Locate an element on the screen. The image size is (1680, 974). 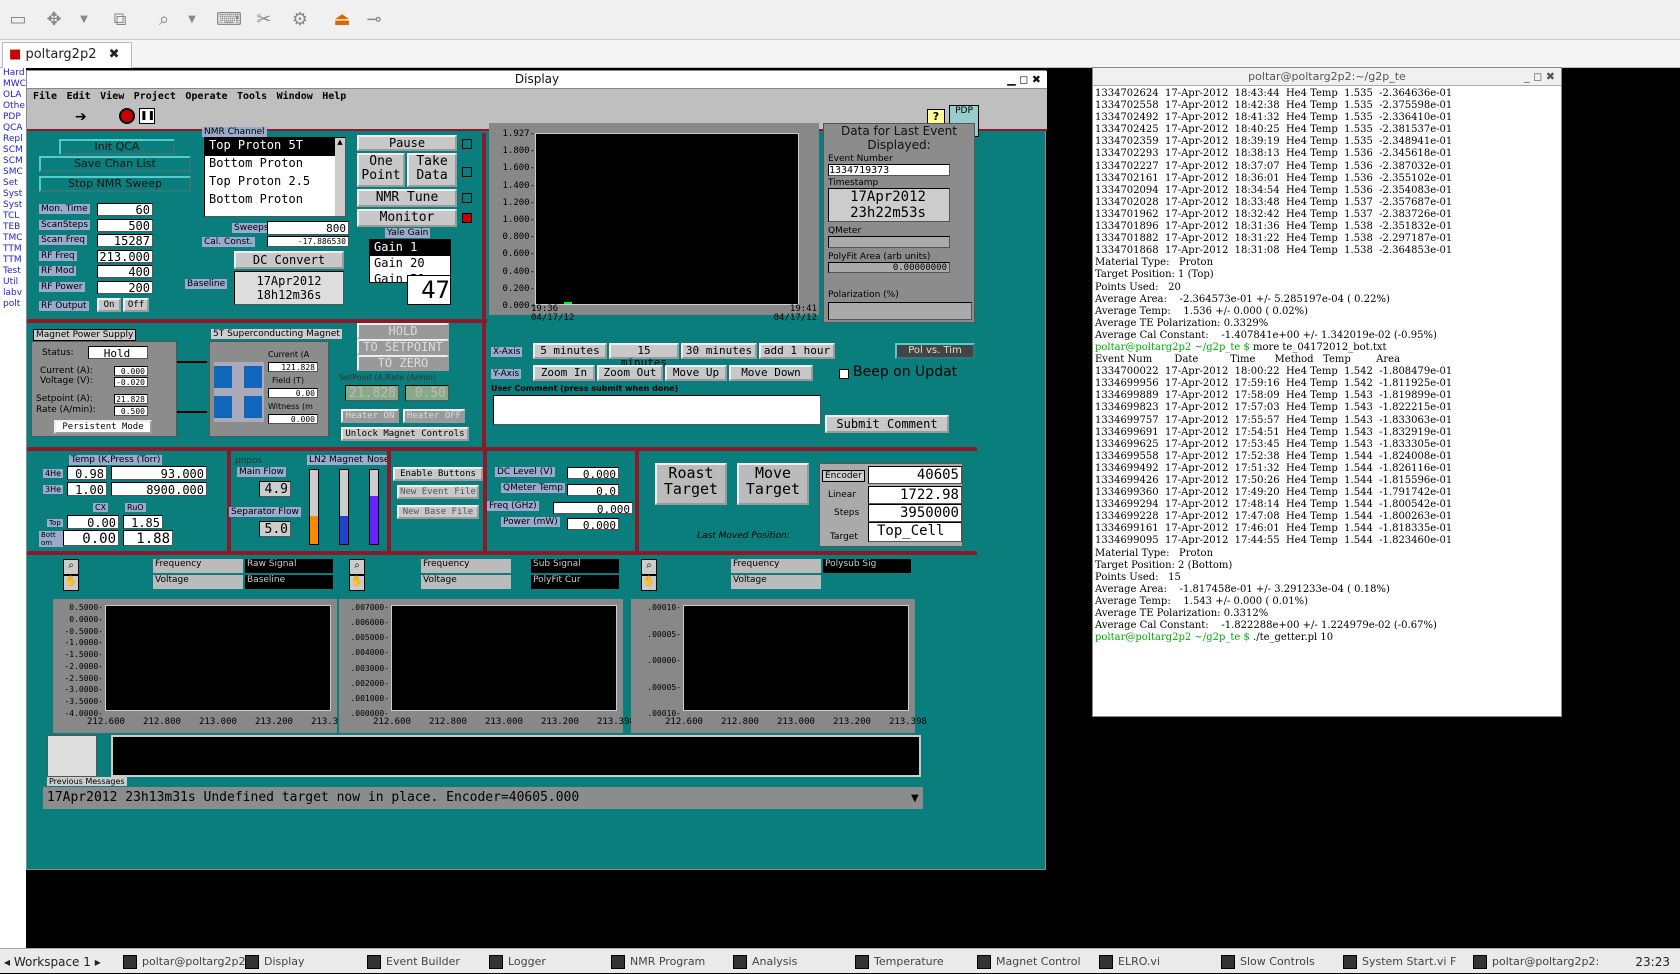
to-setpoint-button: TO SETPOINT is located at coordinates (403, 347).